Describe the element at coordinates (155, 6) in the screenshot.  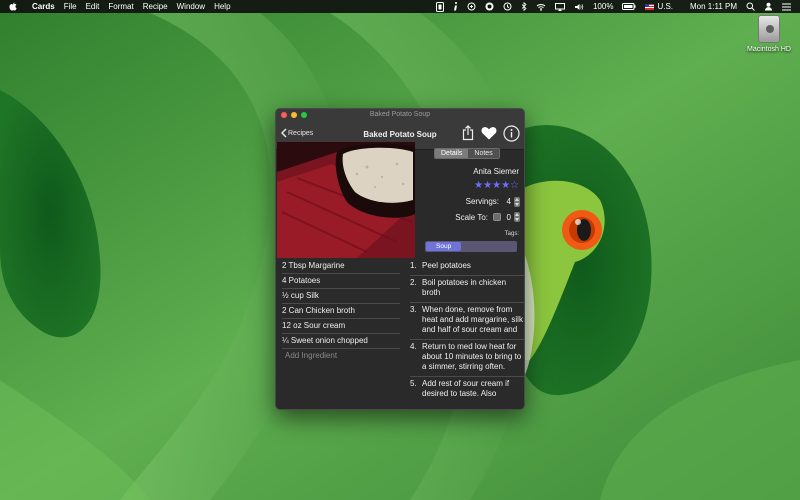
I see `menu-recipe: Recipe` at that location.